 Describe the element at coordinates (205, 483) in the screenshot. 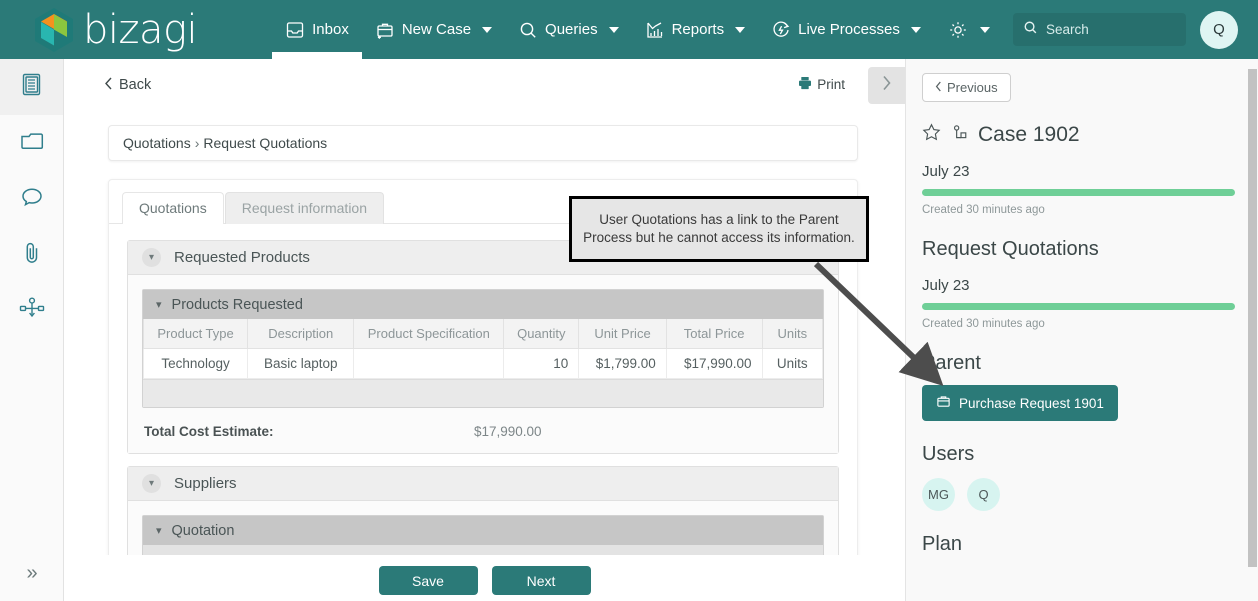

I see `section-suppliers-title: Suppliers` at that location.